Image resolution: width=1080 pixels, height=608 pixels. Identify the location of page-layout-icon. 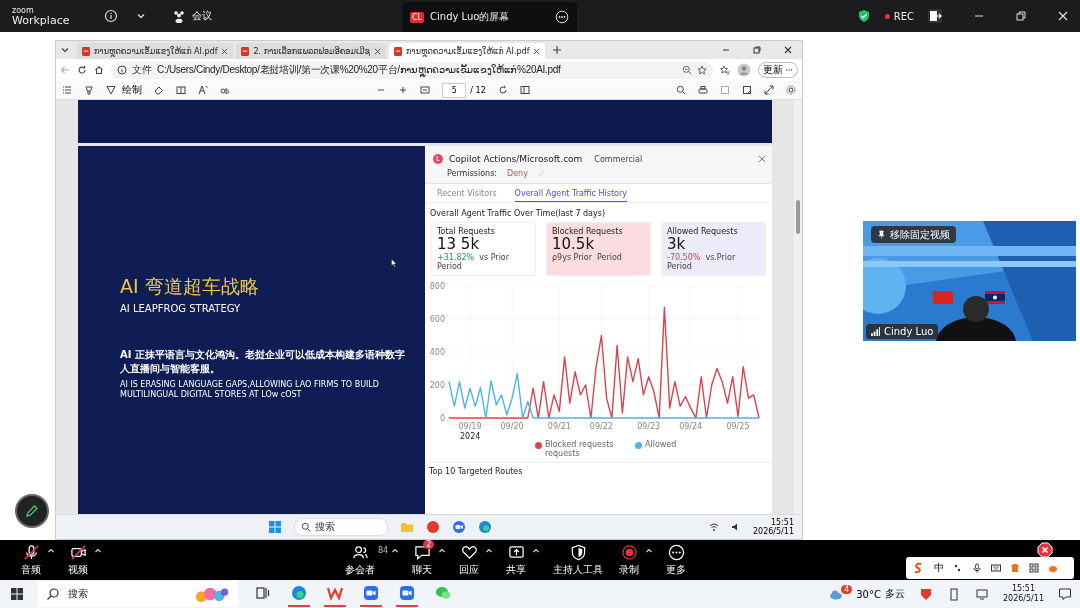
(524, 90).